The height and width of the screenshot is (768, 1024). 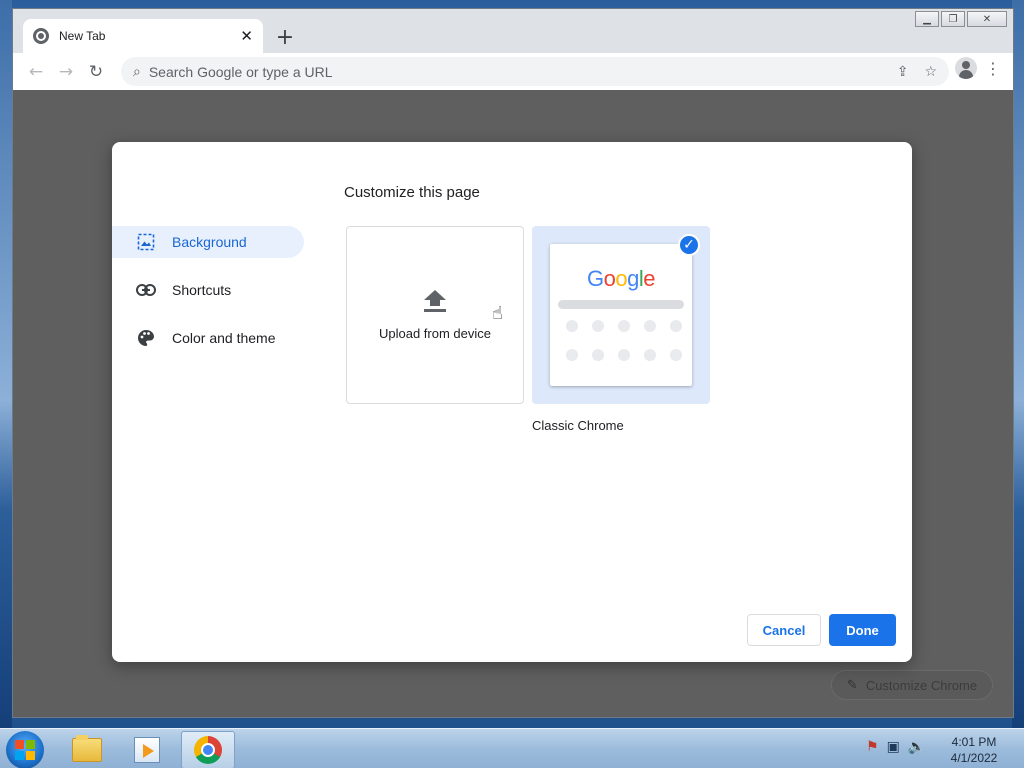 I want to click on menu-item-background: Background, so click(x=208, y=242).